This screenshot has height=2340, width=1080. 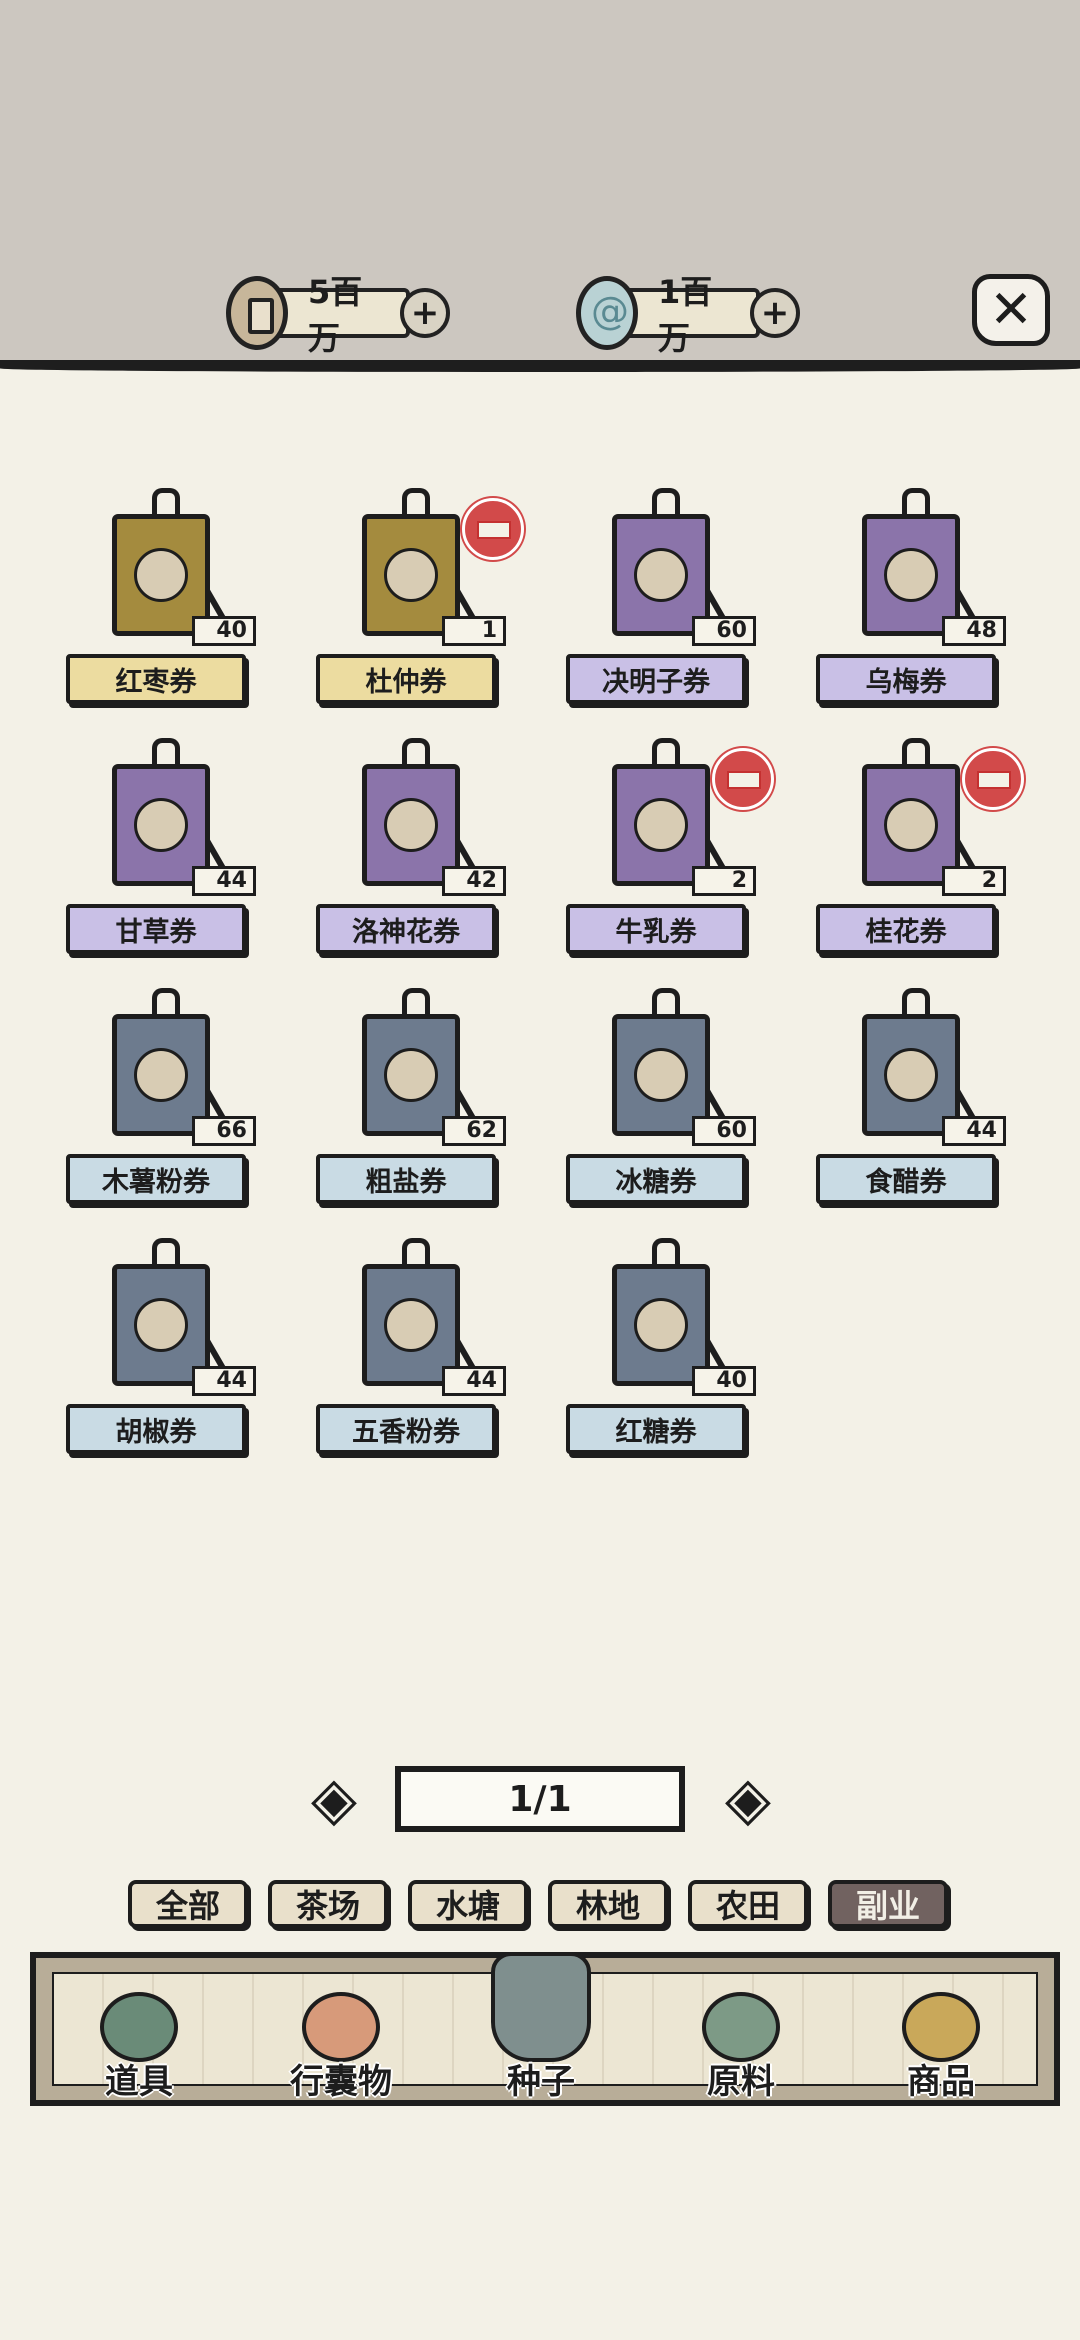 What do you see at coordinates (161, 1353) in the screenshot?
I see `item-card: 44 胡椒券` at bounding box center [161, 1353].